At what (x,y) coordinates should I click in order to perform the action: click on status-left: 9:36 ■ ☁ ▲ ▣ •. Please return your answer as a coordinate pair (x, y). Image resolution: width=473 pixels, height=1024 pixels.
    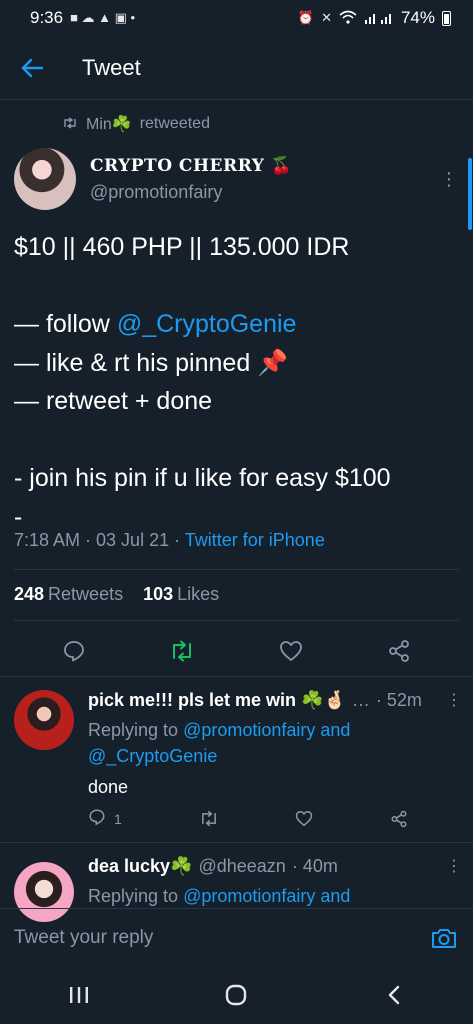
    Looking at the image, I should click on (82, 18).